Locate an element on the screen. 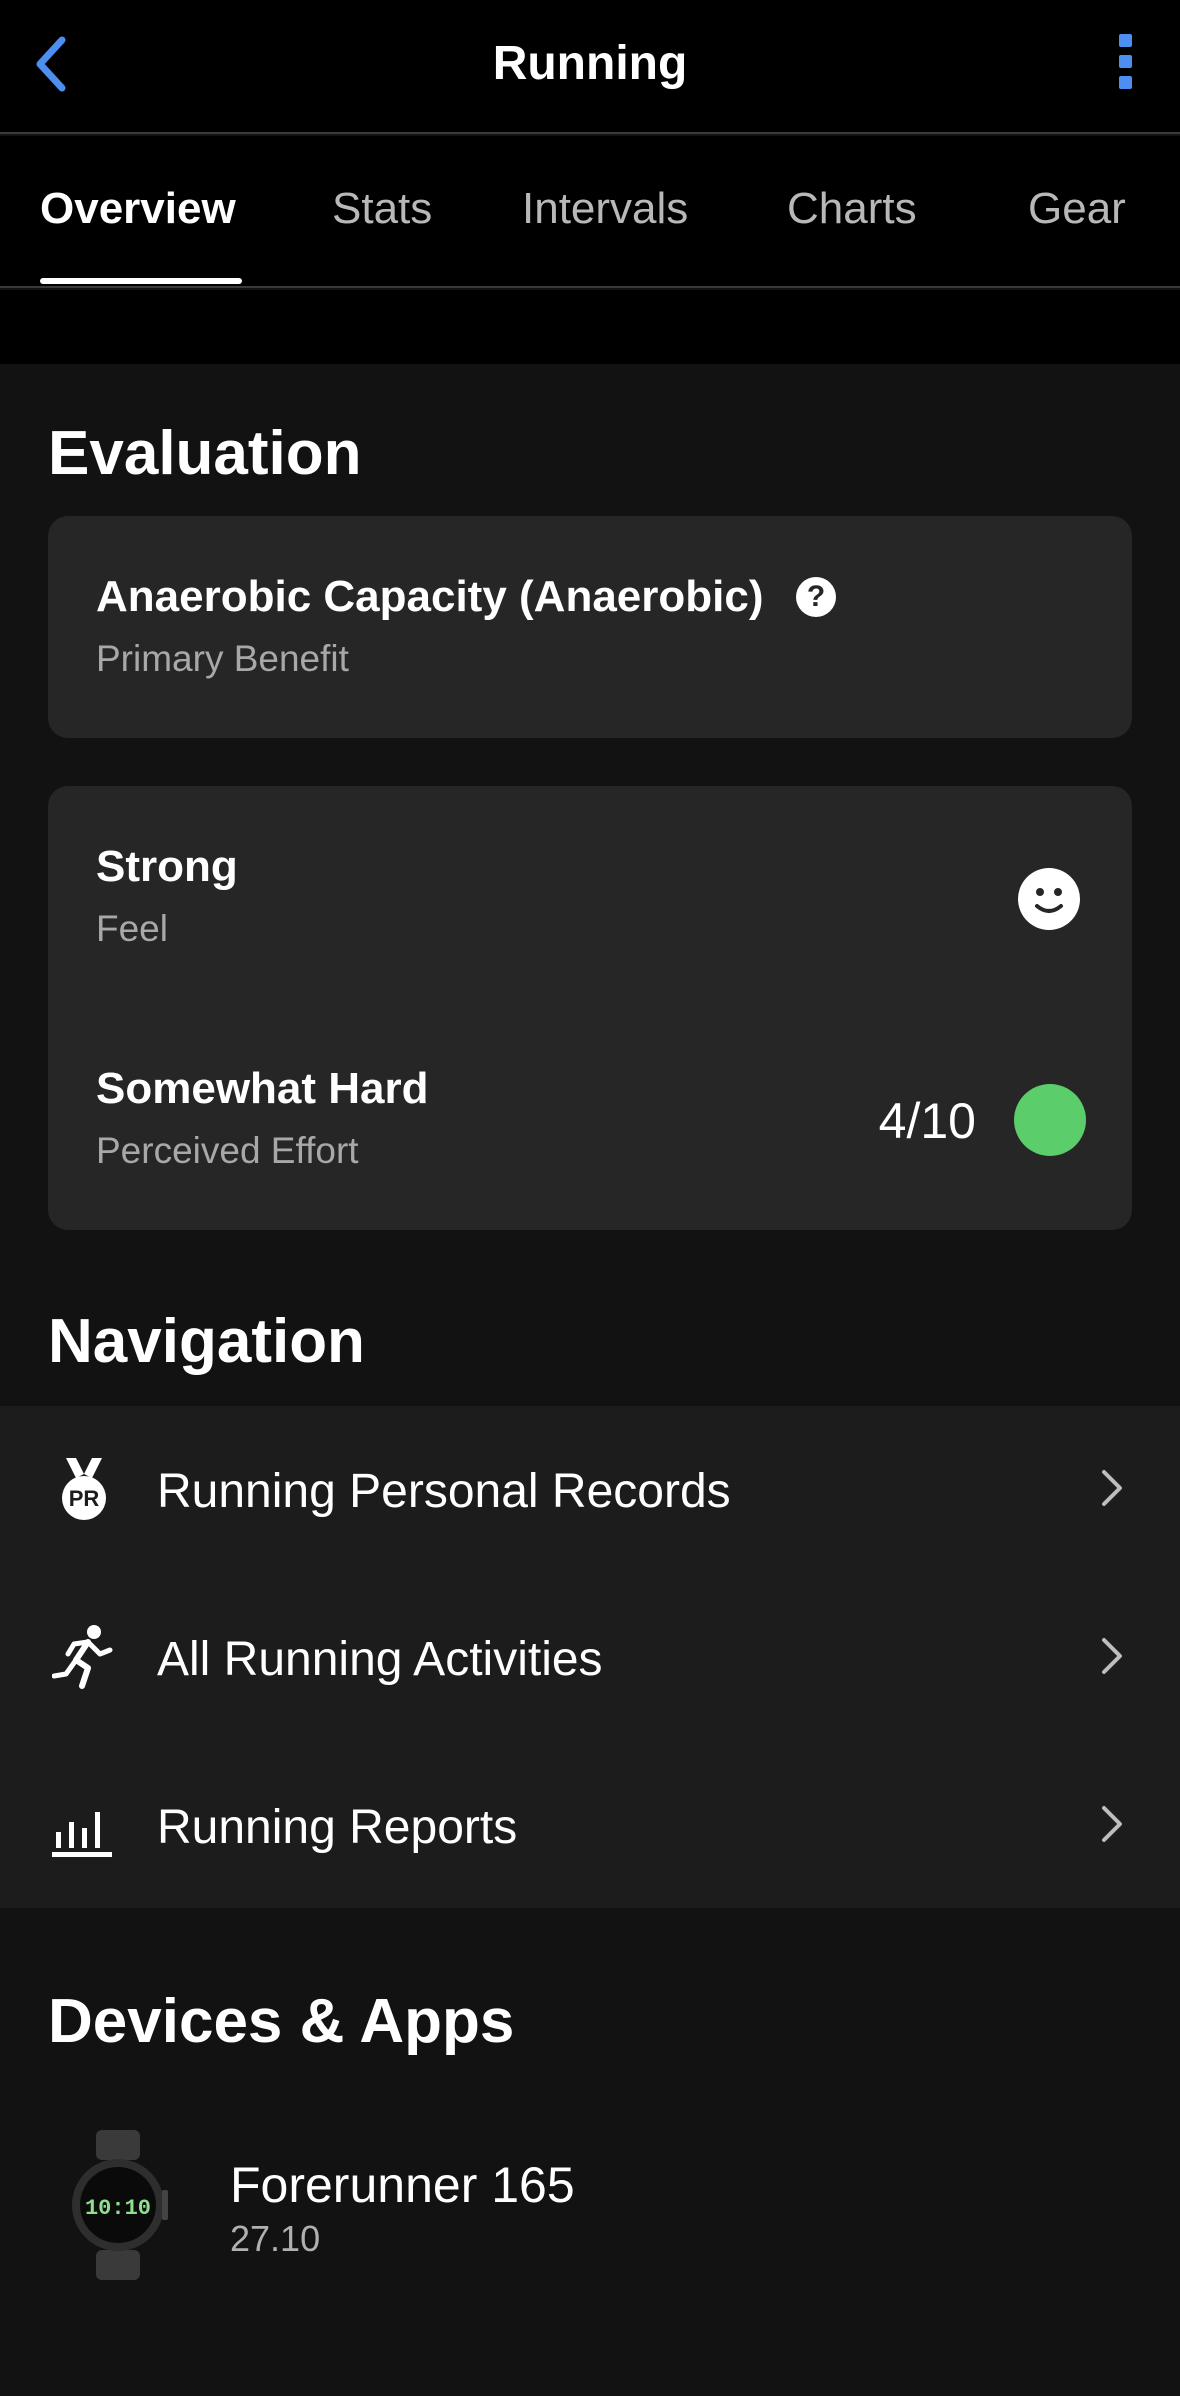 The image size is (1180, 2396). perceived-effort-value: Somewhat Hard is located at coordinates (262, 1088).